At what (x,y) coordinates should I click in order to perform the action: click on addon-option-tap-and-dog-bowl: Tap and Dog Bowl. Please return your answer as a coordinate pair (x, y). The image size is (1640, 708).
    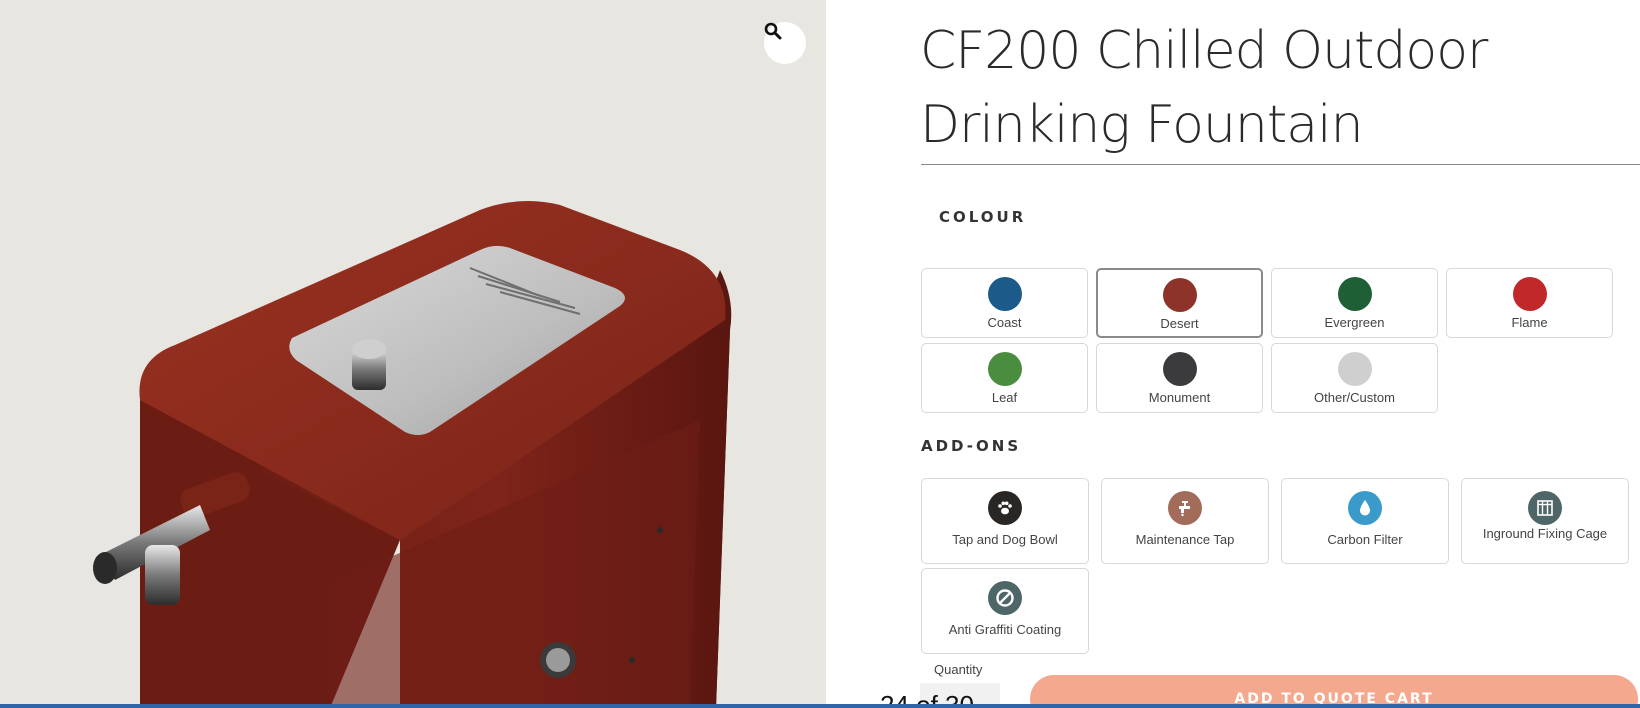
    Looking at the image, I should click on (1005, 521).